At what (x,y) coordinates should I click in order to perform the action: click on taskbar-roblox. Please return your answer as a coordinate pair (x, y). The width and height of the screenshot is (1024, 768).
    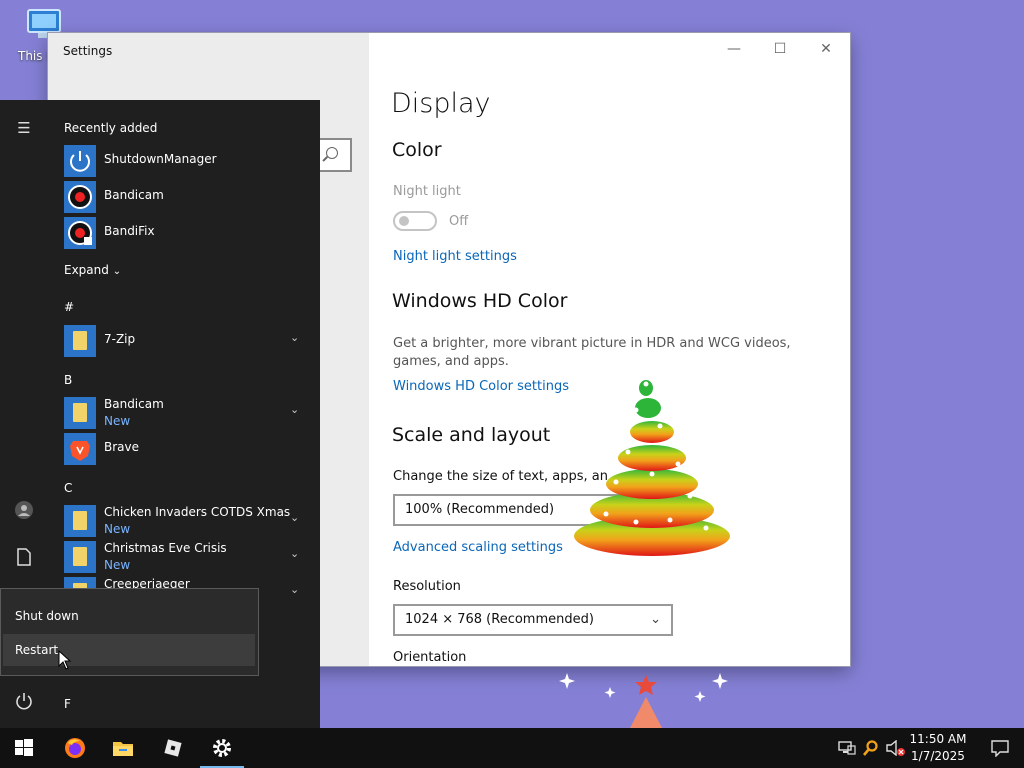
    Looking at the image, I should click on (173, 748).